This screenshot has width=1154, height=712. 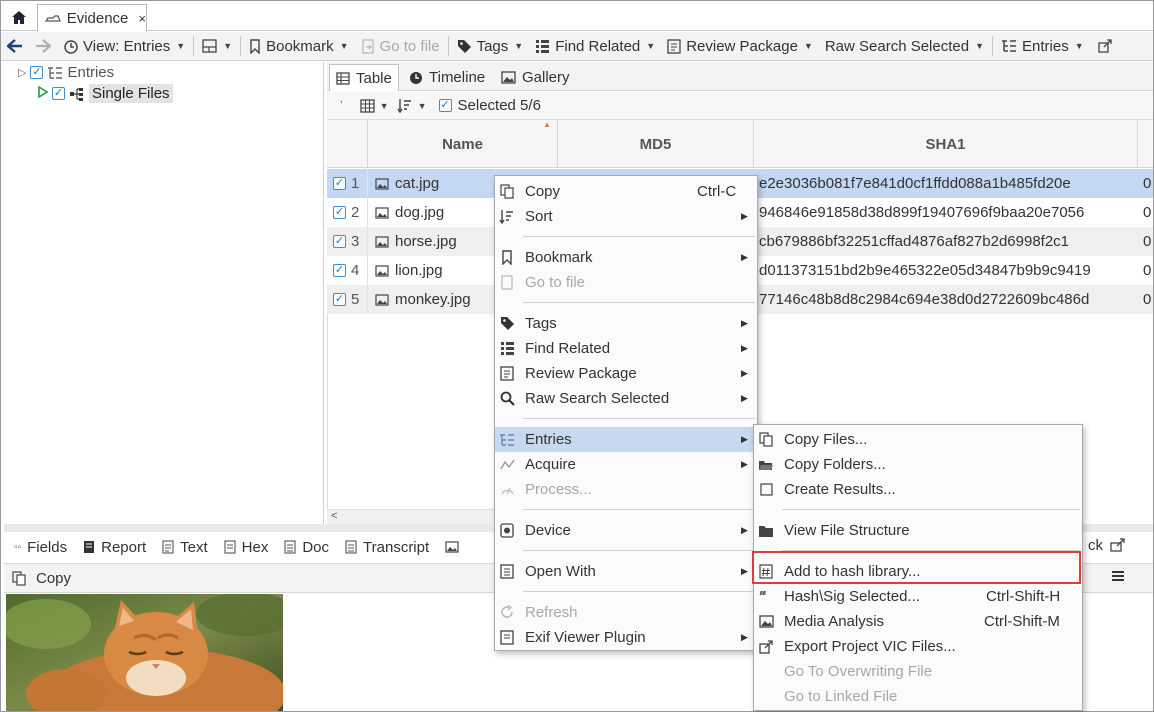 I want to click on tab-gallery: Gallery, so click(x=535, y=77).